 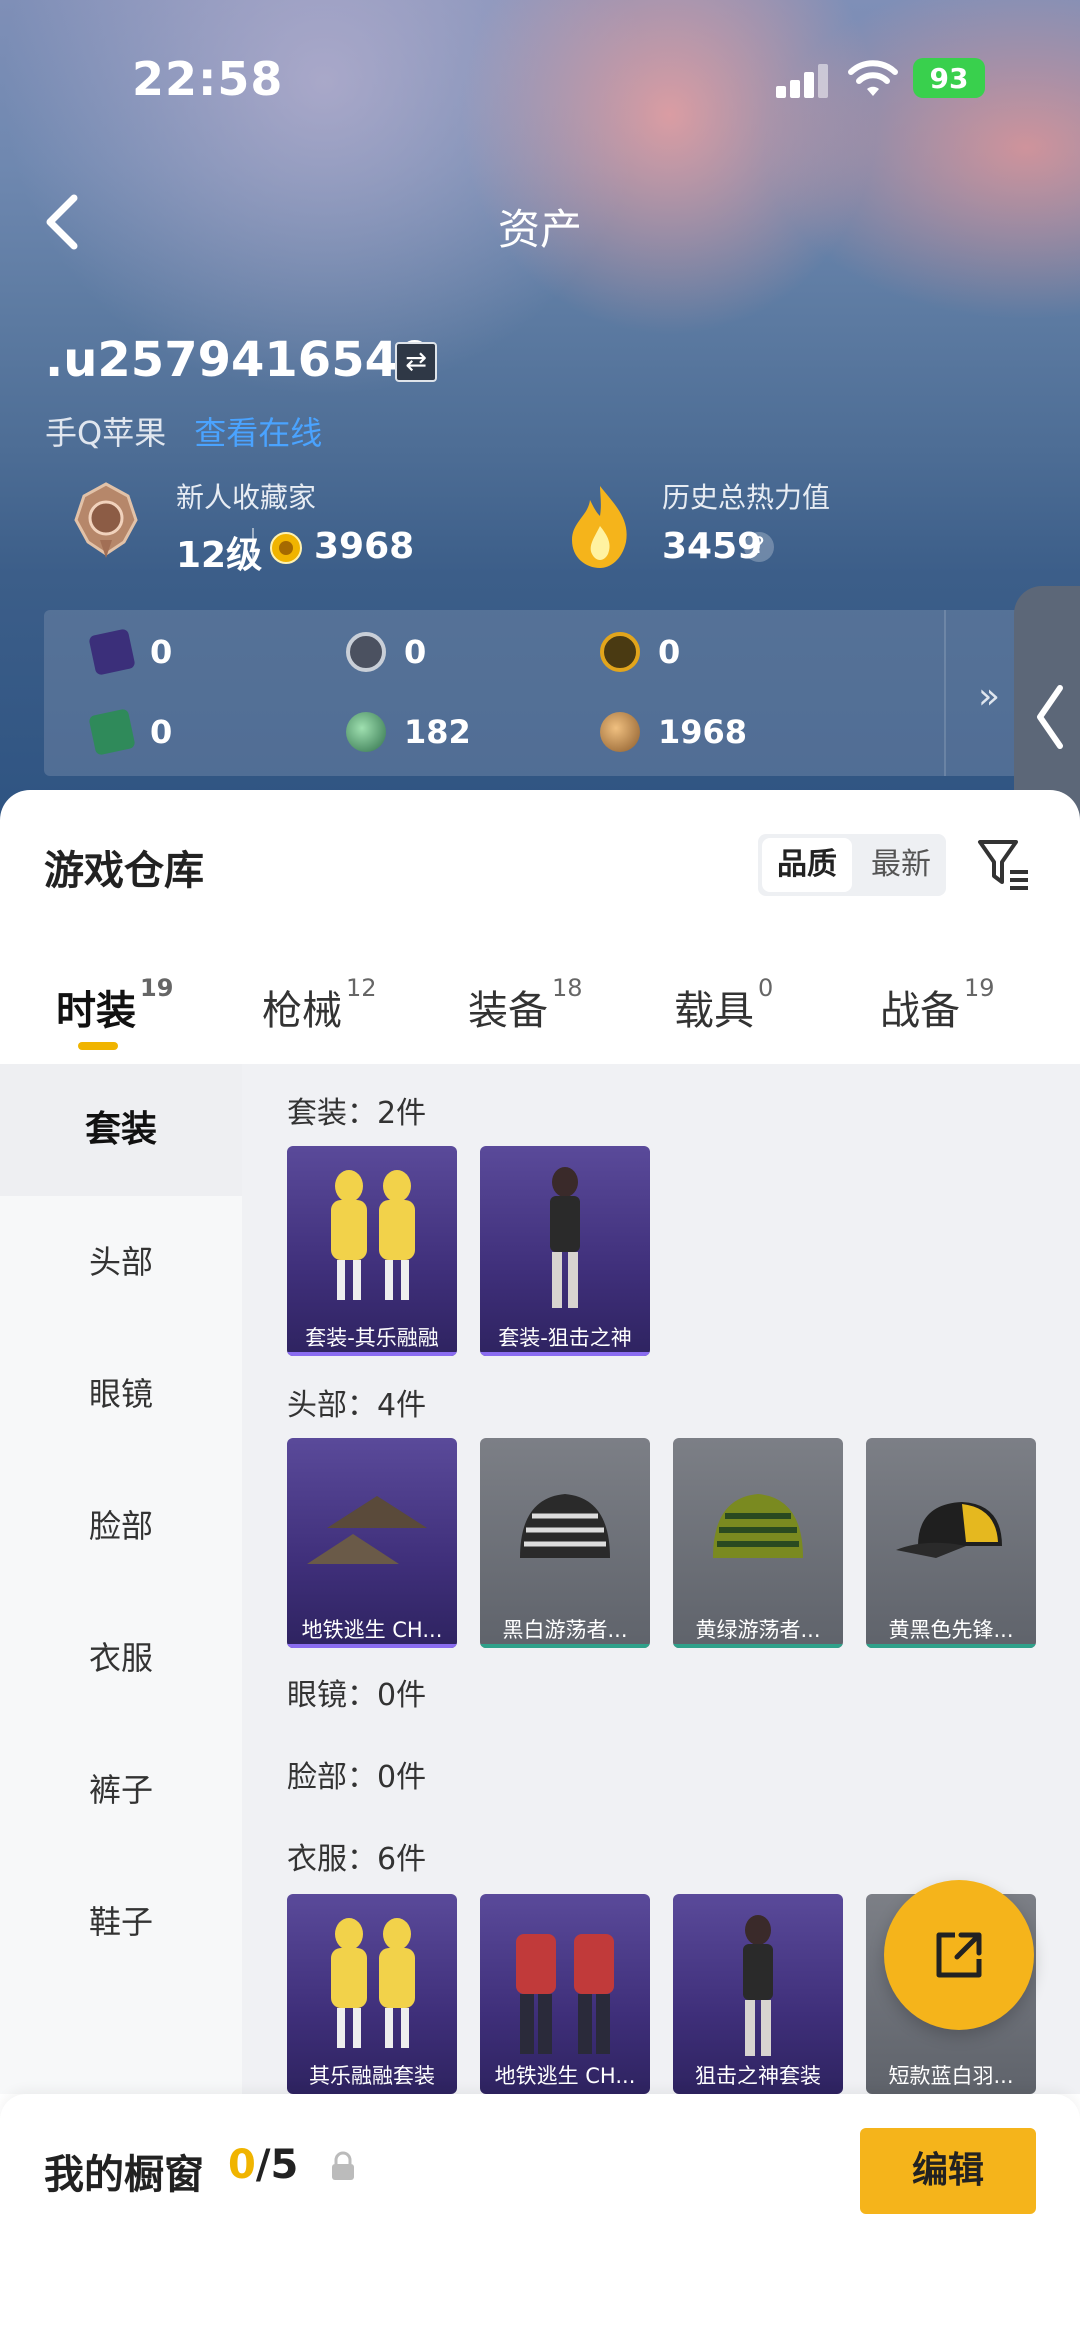 I want to click on warehouse-title: 游戏仓库, so click(x=124, y=871).